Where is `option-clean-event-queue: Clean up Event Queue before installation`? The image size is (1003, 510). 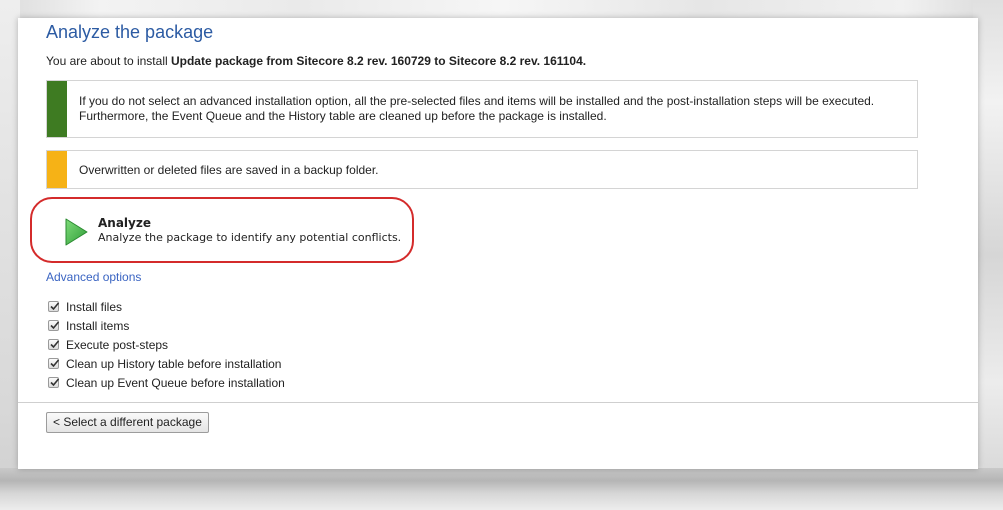
option-clean-event-queue: Clean up Event Queue before installation is located at coordinates (166, 382).